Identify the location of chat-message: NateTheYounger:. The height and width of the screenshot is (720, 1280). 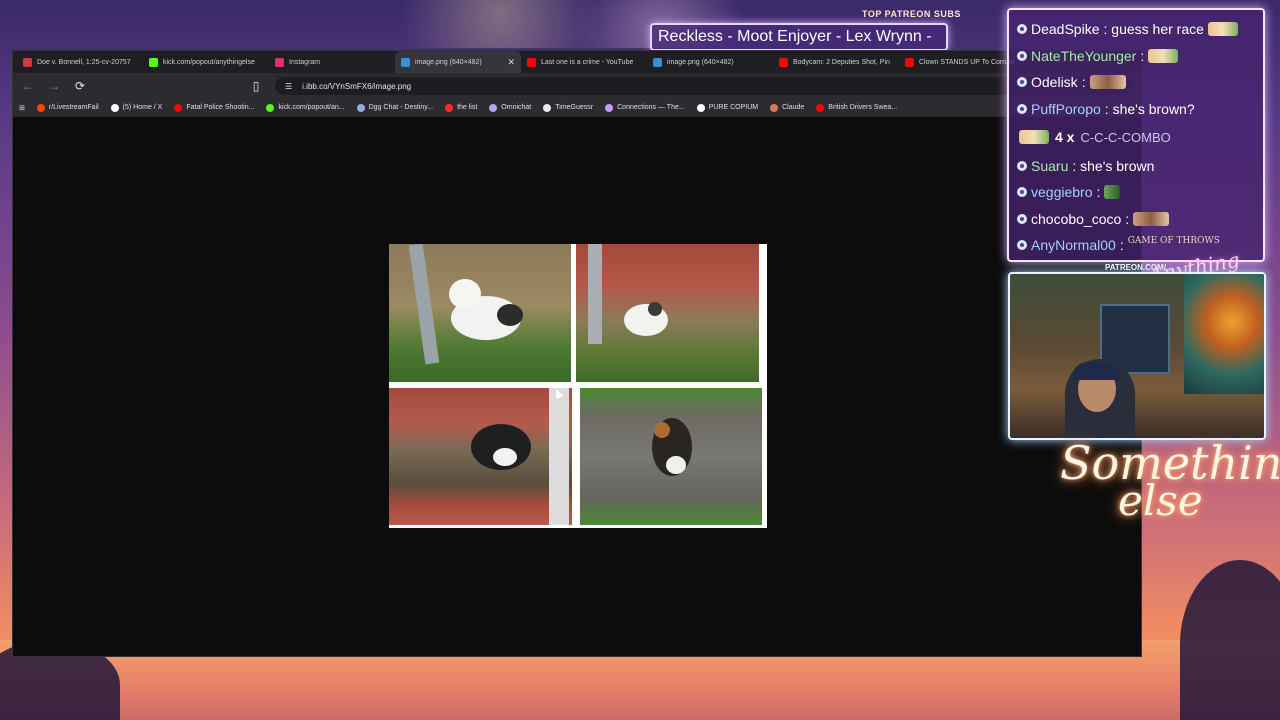
(1136, 56).